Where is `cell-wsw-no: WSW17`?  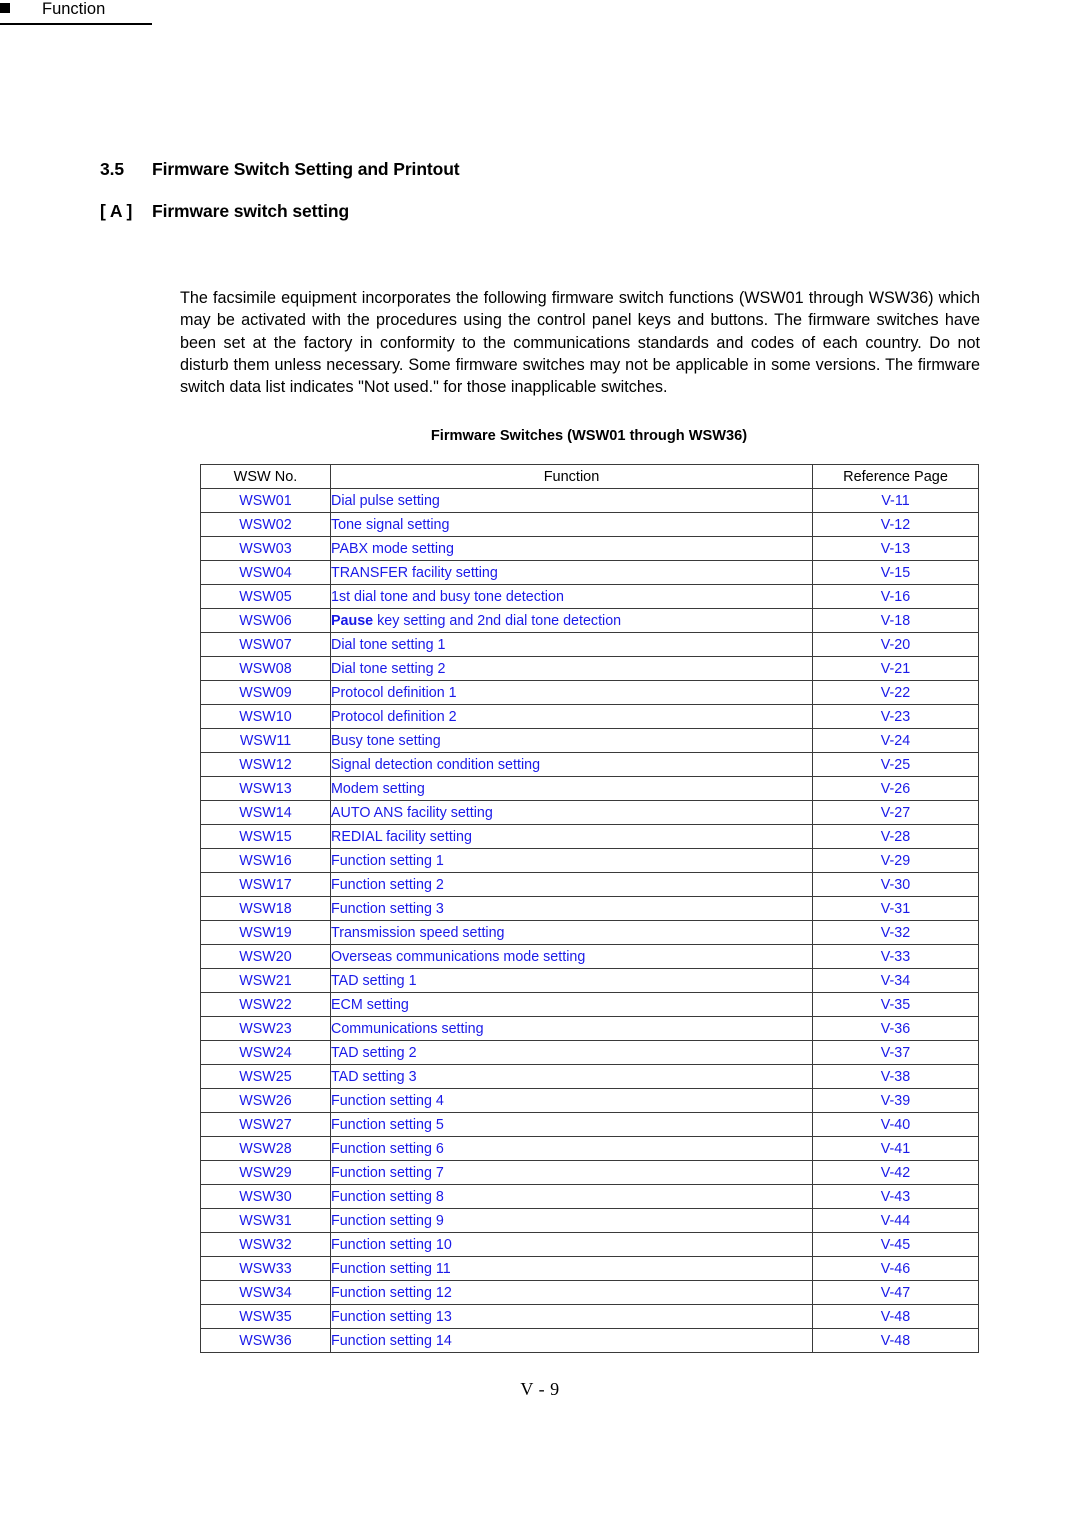 cell-wsw-no: WSW17 is located at coordinates (265, 884).